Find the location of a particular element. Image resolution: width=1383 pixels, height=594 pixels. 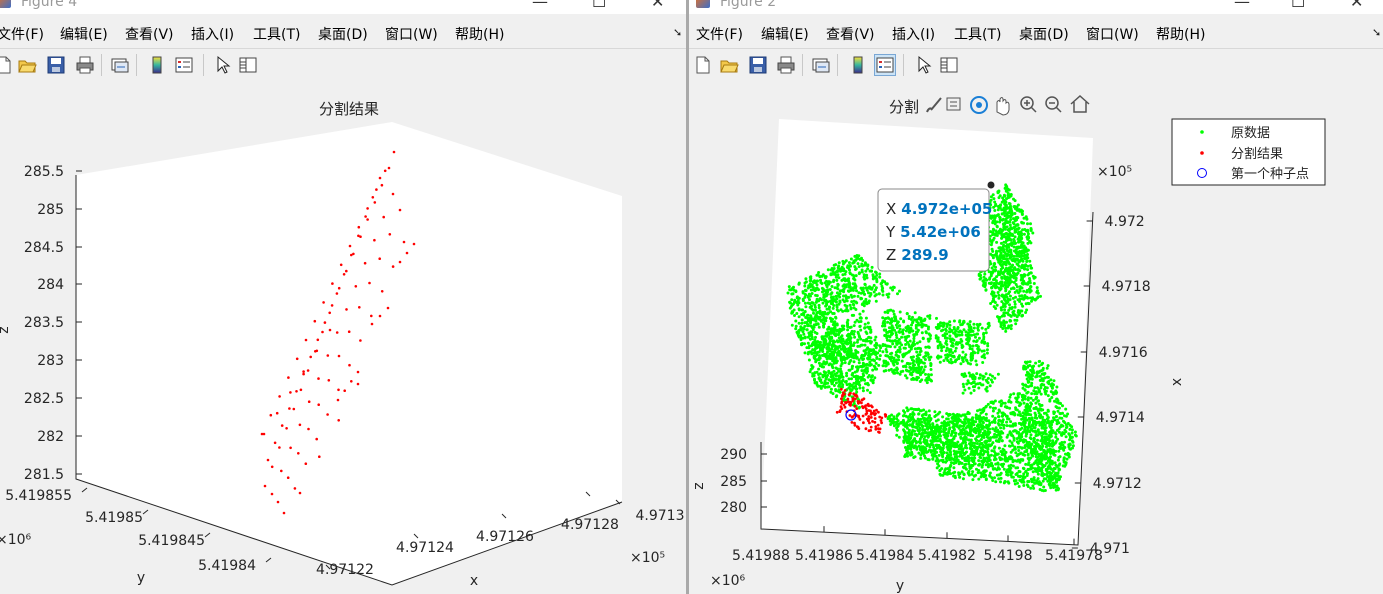

zoom-out-icon is located at coordinates (1053, 104).